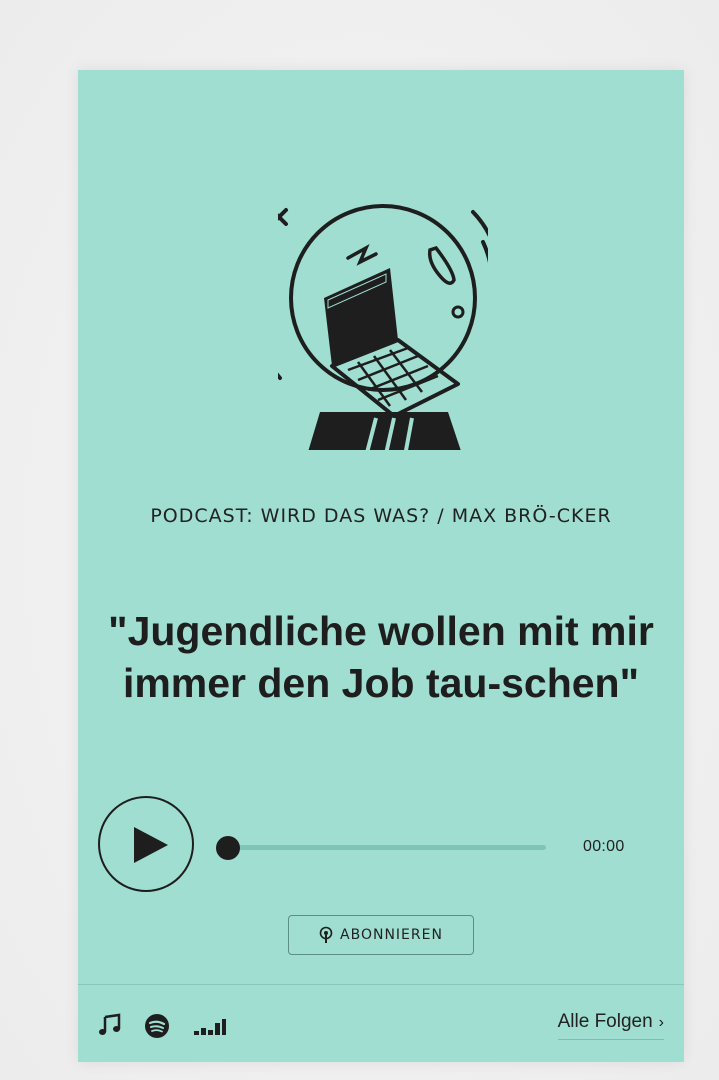 The width and height of the screenshot is (719, 1080). I want to click on progress-knob, so click(228, 848).